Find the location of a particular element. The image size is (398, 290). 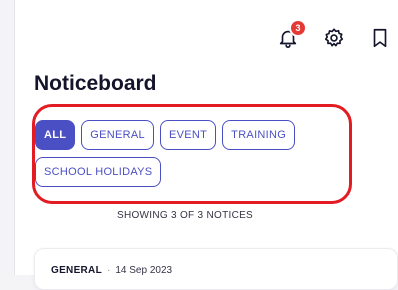

notifications-button: 3 is located at coordinates (290, 36).